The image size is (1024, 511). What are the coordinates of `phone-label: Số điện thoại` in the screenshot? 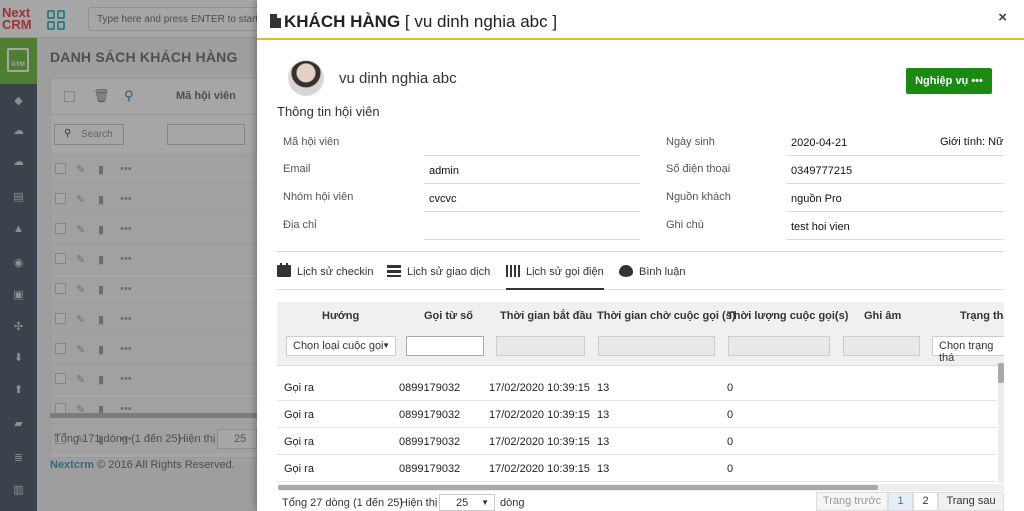 It's located at (698, 169).